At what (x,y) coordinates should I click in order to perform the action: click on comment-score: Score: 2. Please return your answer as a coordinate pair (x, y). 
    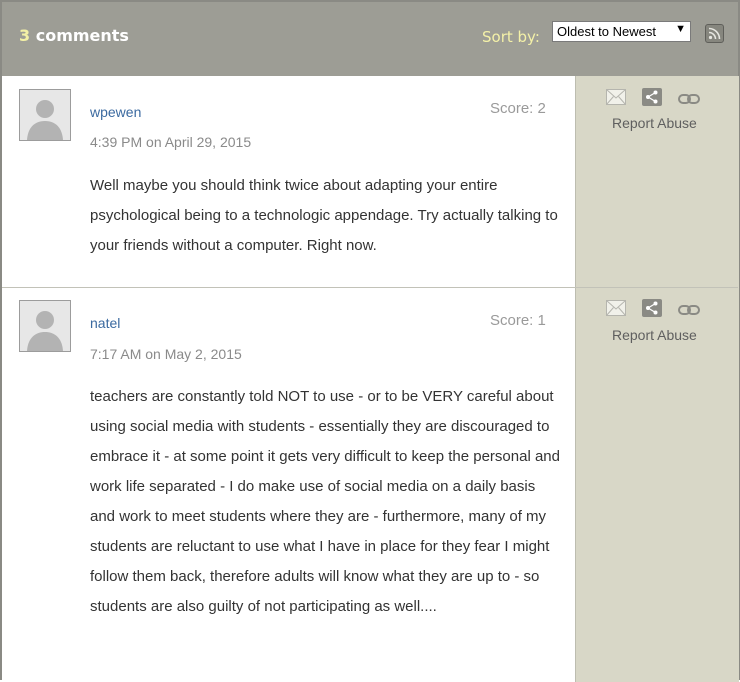
    Looking at the image, I should click on (518, 108).